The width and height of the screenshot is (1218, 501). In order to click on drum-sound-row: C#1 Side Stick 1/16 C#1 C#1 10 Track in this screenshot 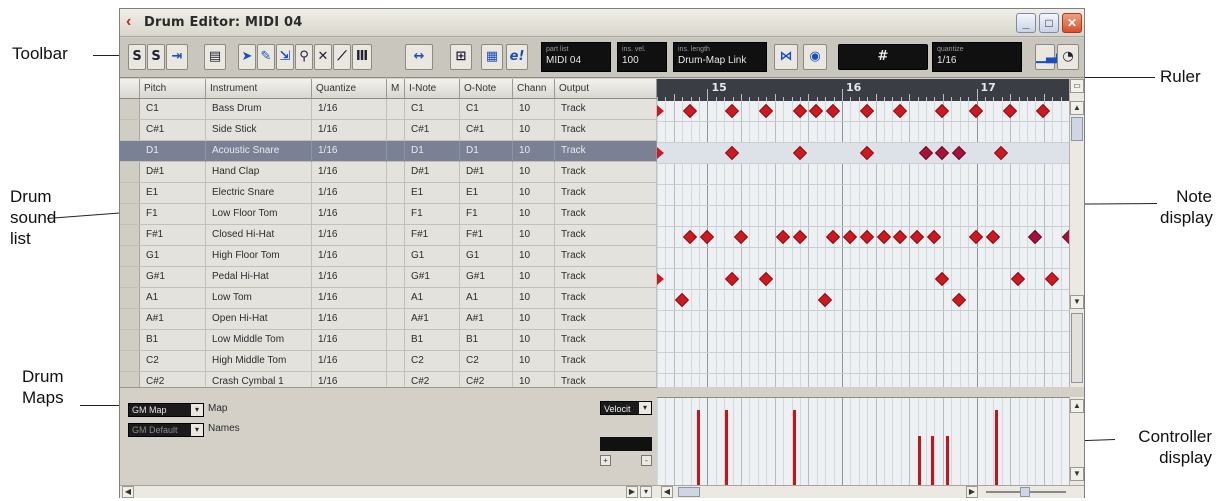, I will do `click(388, 130)`.